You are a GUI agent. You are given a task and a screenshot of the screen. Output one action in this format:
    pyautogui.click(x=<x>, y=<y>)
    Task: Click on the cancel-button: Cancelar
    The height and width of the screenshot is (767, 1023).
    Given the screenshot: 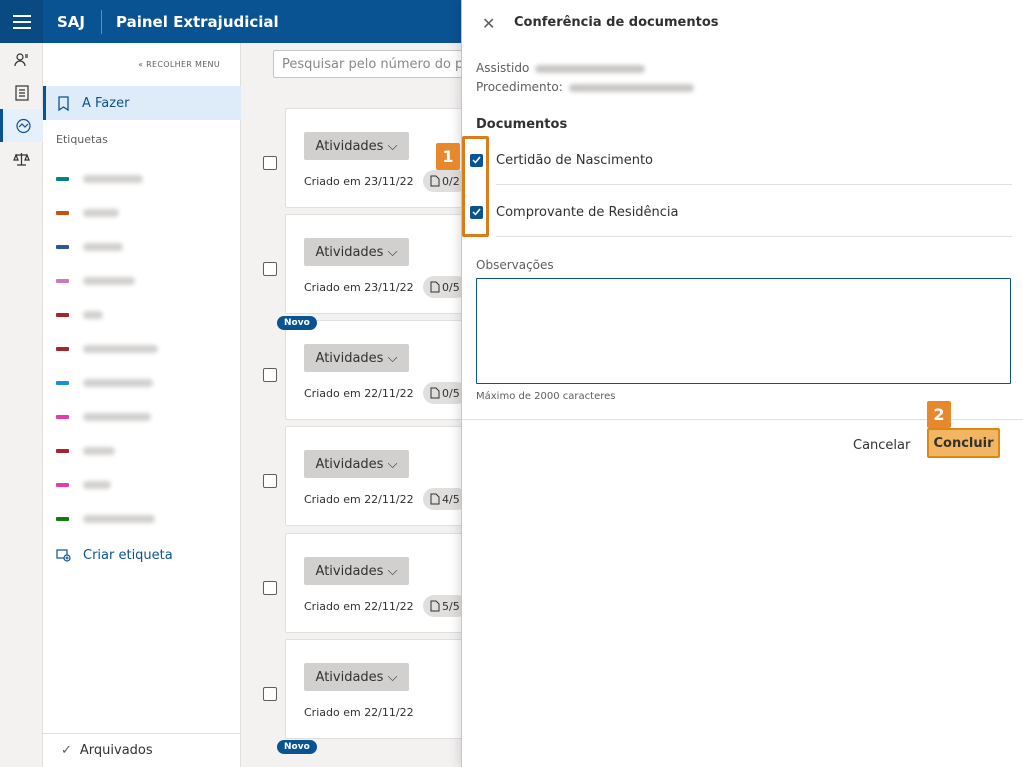 What is the action you would take?
    pyautogui.click(x=881, y=445)
    